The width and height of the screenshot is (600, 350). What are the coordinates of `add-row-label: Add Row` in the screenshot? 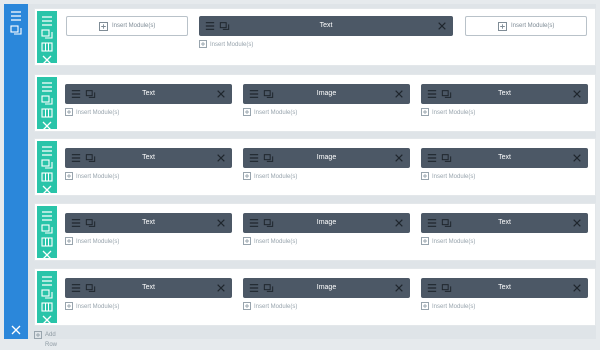 It's located at (51, 340).